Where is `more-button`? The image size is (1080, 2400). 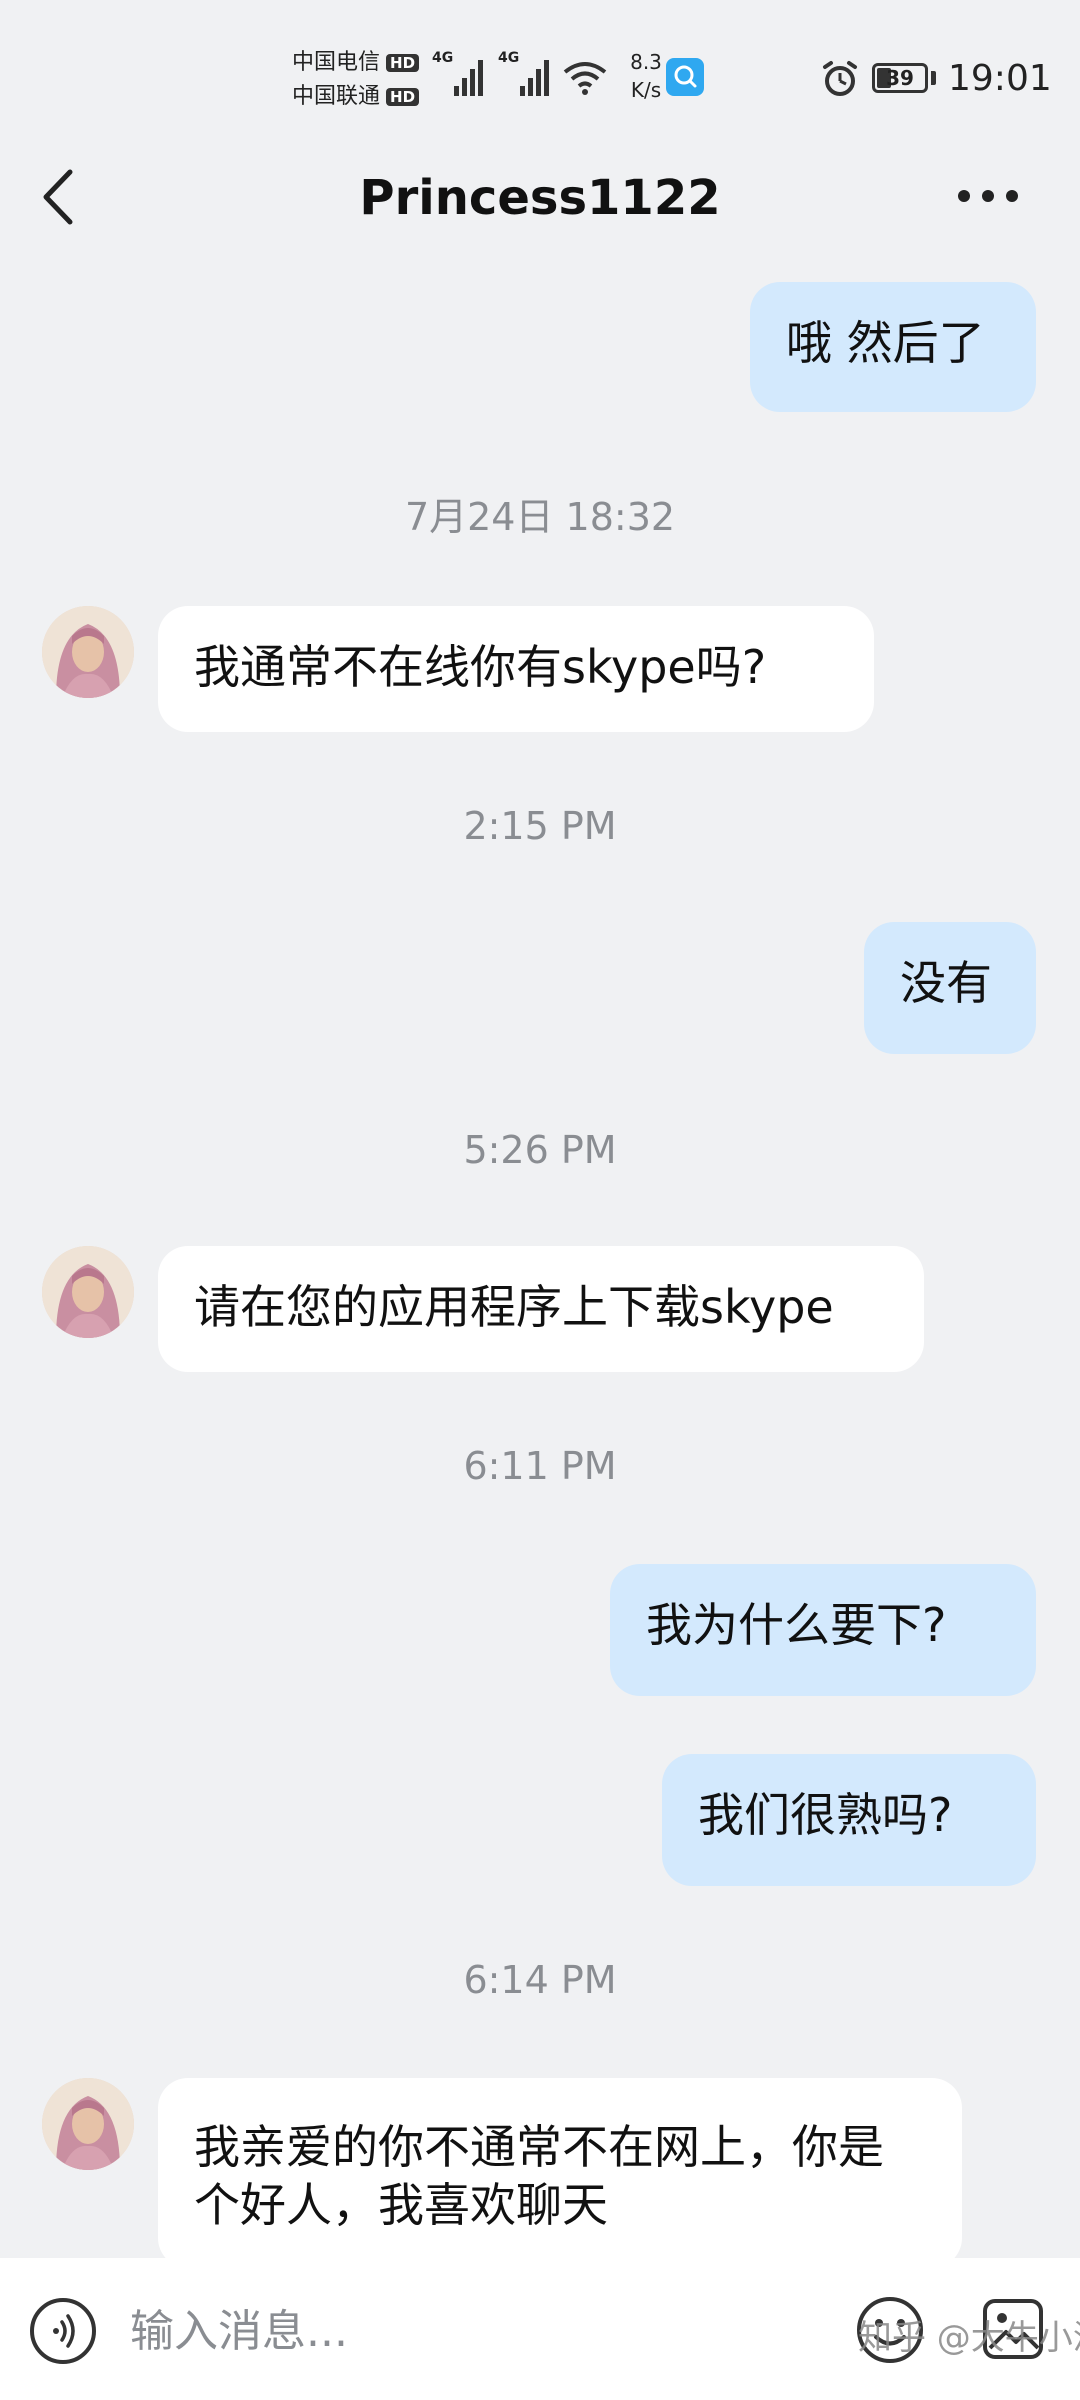 more-button is located at coordinates (990, 196).